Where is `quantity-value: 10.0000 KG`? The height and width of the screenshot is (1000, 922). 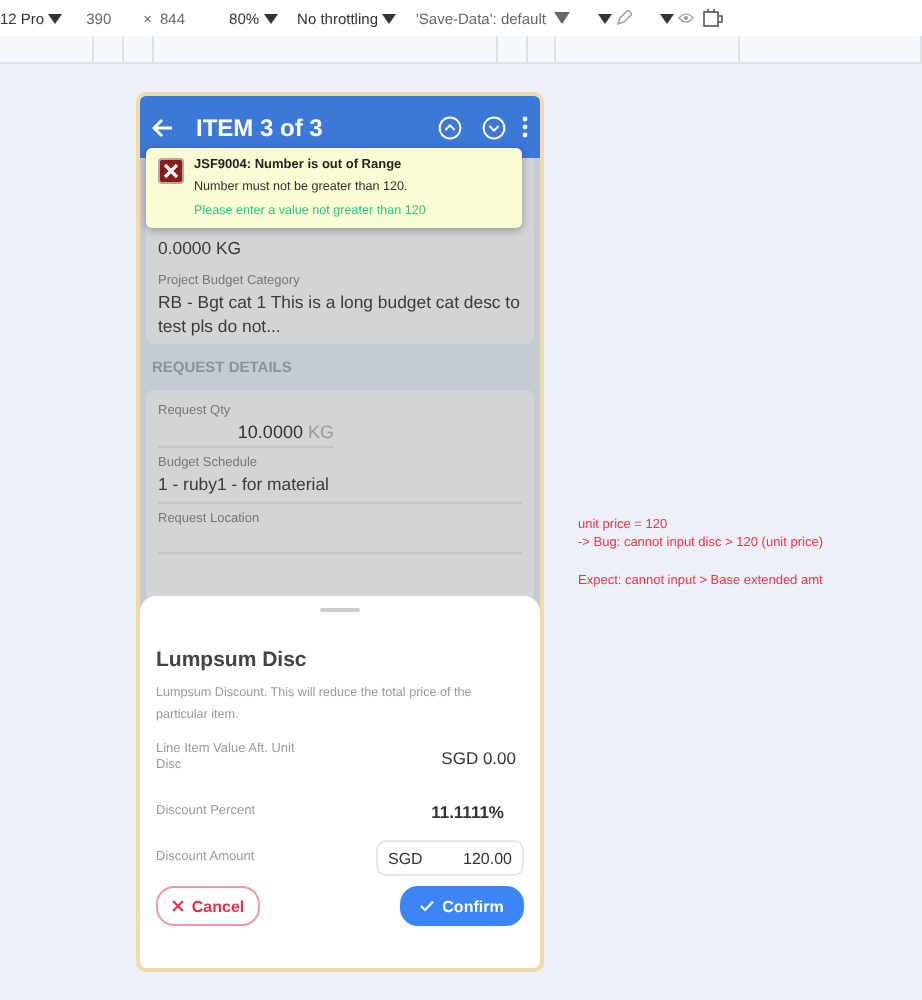 quantity-value: 10.0000 KG is located at coordinates (246, 434).